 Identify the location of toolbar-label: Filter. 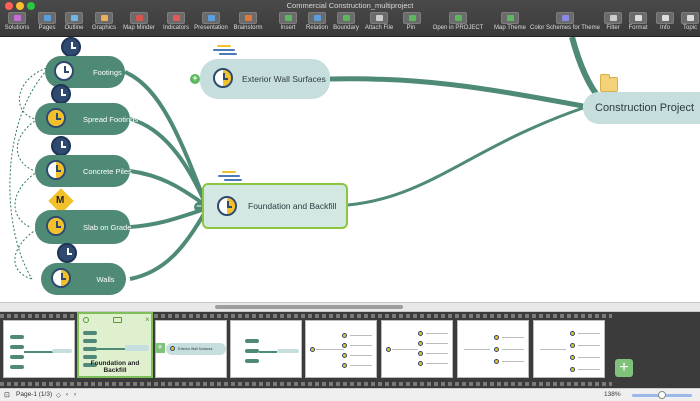
(613, 28).